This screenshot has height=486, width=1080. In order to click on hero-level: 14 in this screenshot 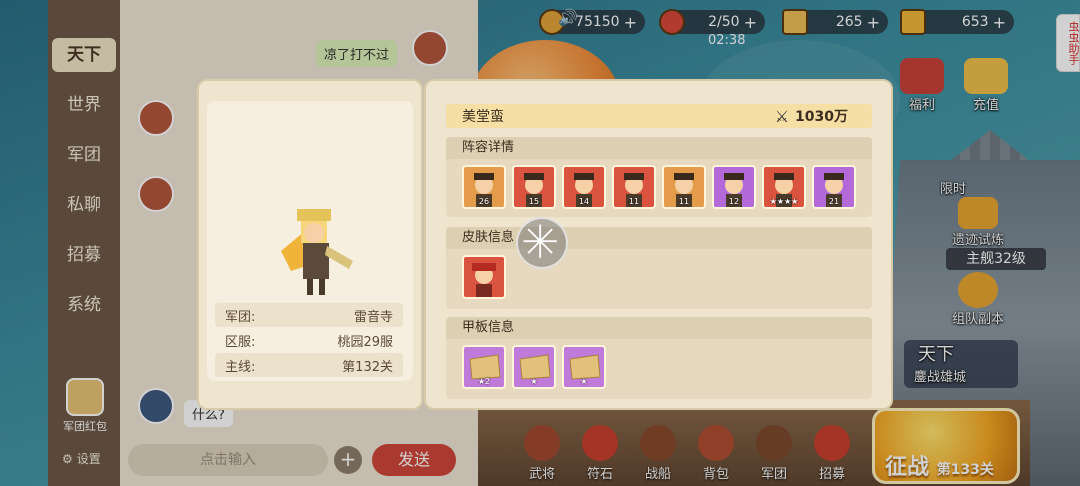, I will do `click(584, 201)`.